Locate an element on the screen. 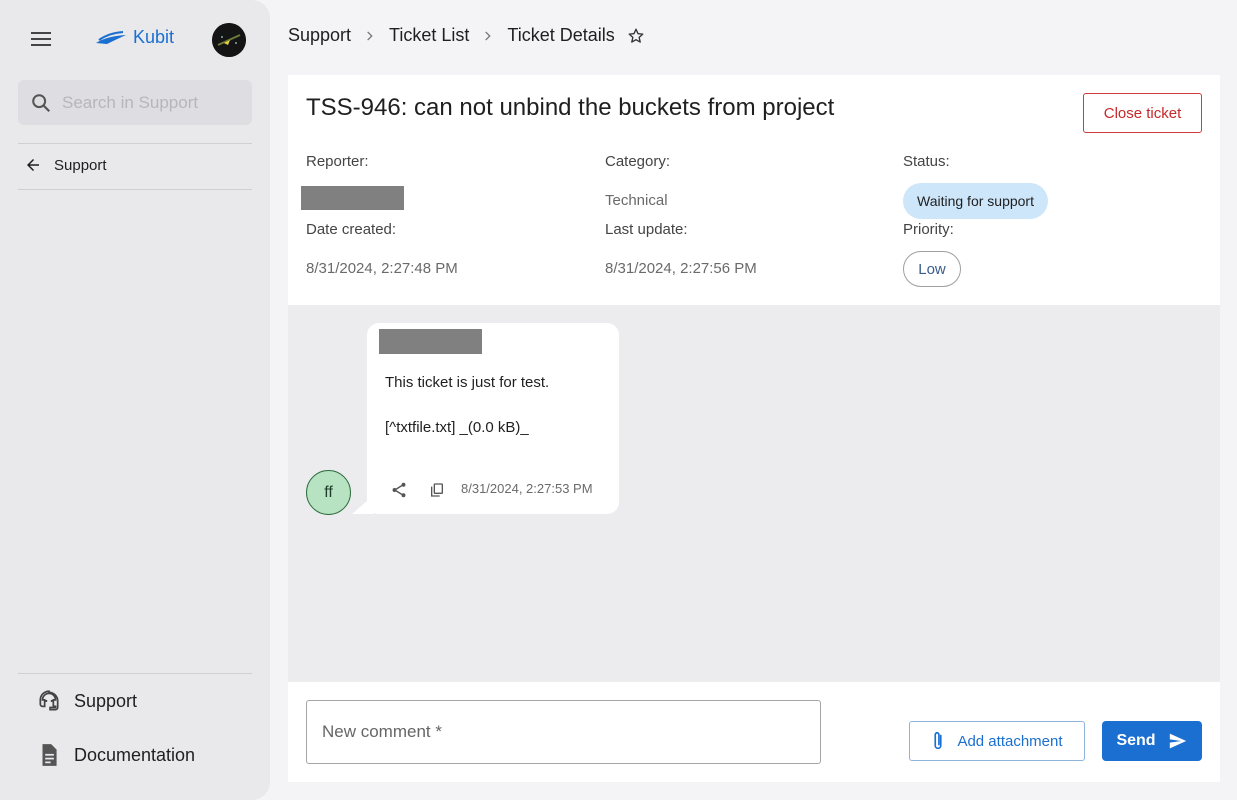 The width and height of the screenshot is (1237, 800). paperclip-icon is located at coordinates (938, 740).